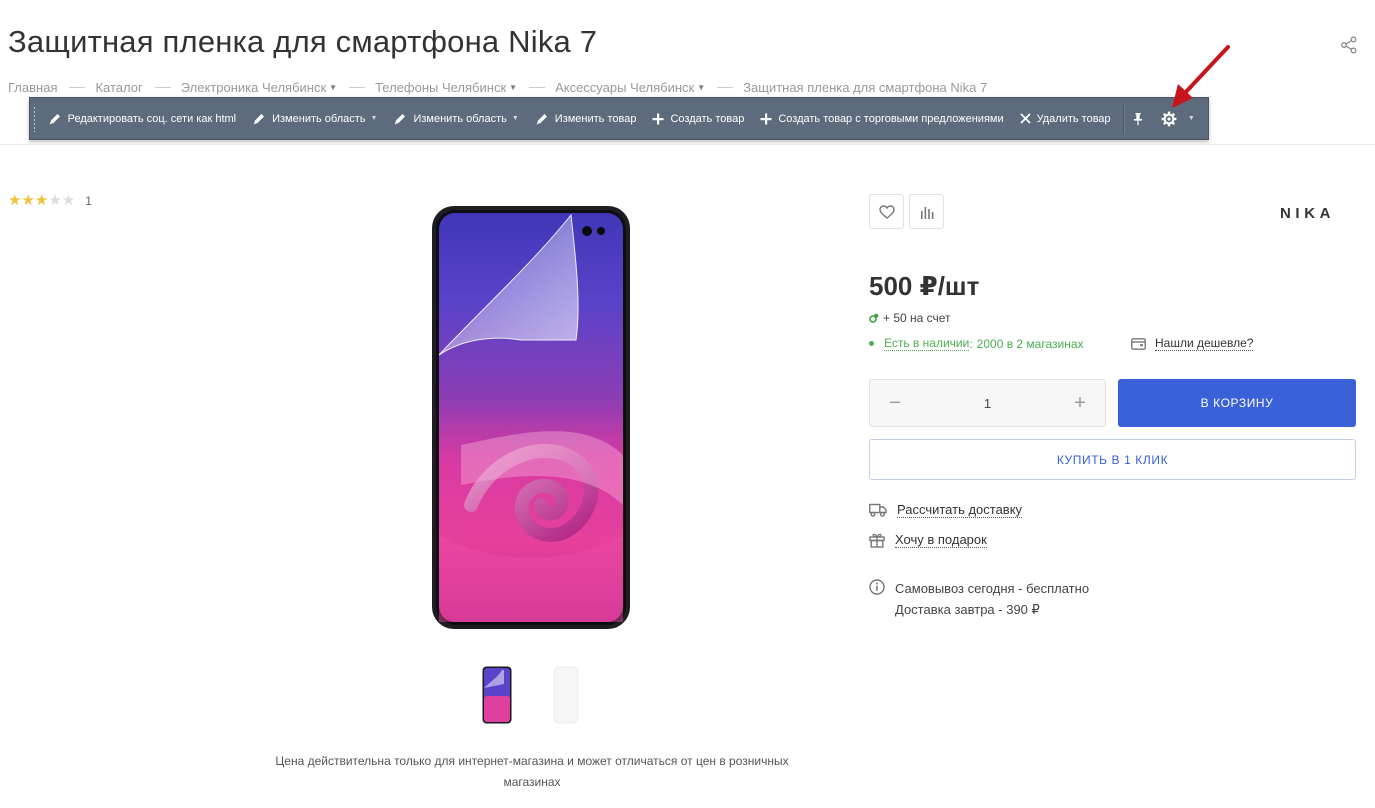 The height and width of the screenshot is (808, 1375). I want to click on quantity-input: 1, so click(987, 403).